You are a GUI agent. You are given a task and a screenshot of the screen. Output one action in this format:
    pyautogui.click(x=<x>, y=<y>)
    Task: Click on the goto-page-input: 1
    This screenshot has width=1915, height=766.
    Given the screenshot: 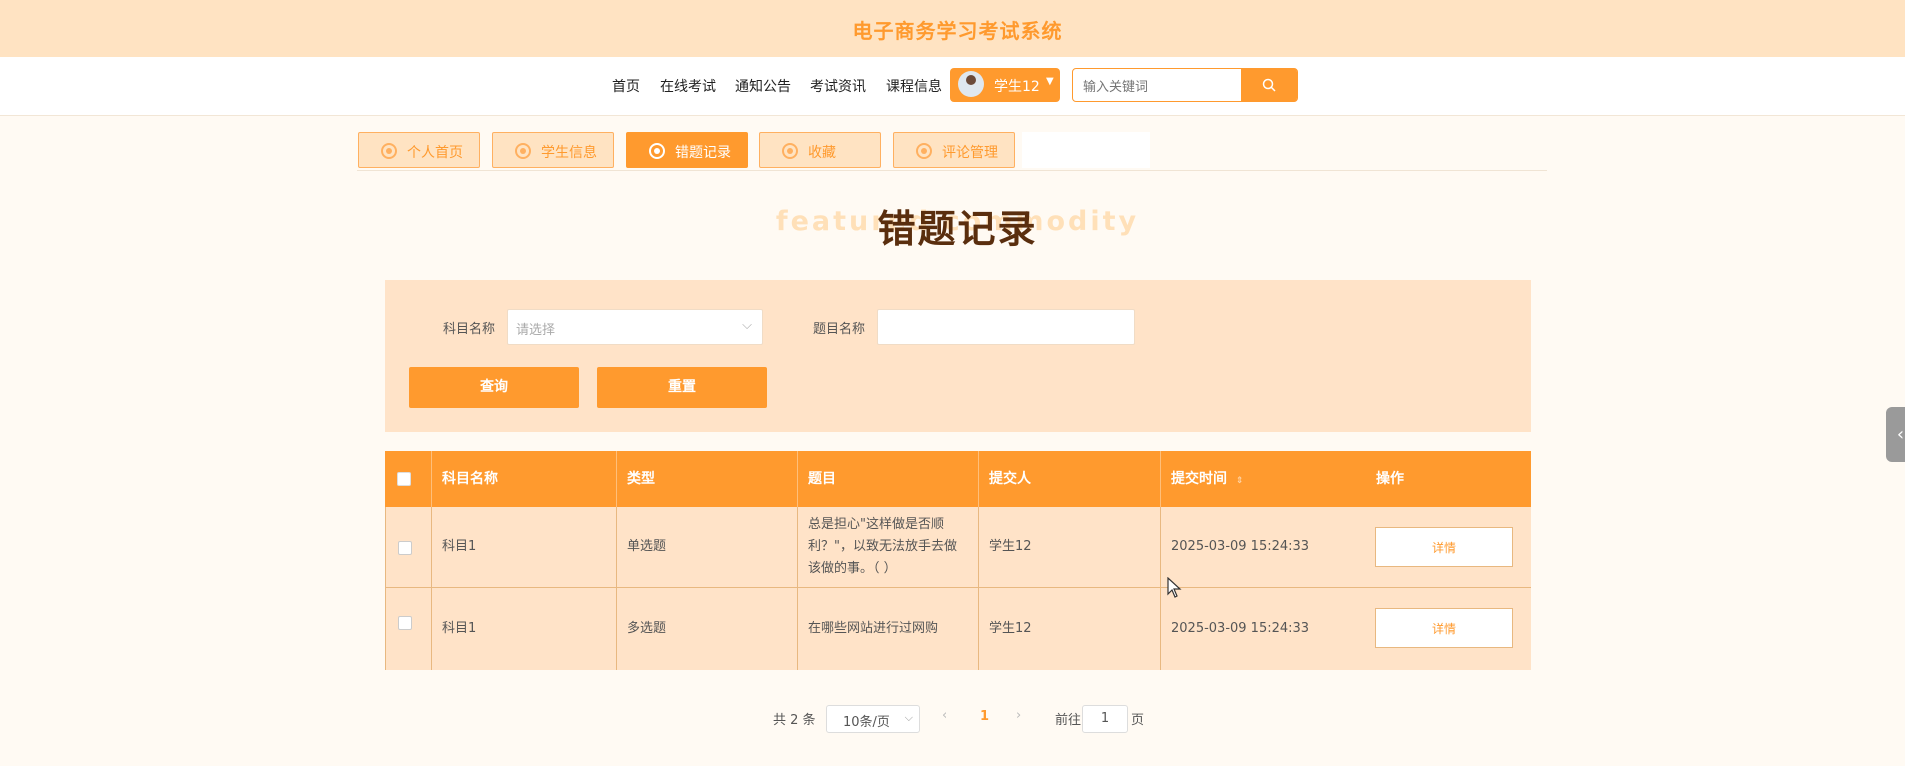 What is the action you would take?
    pyautogui.click(x=1105, y=719)
    